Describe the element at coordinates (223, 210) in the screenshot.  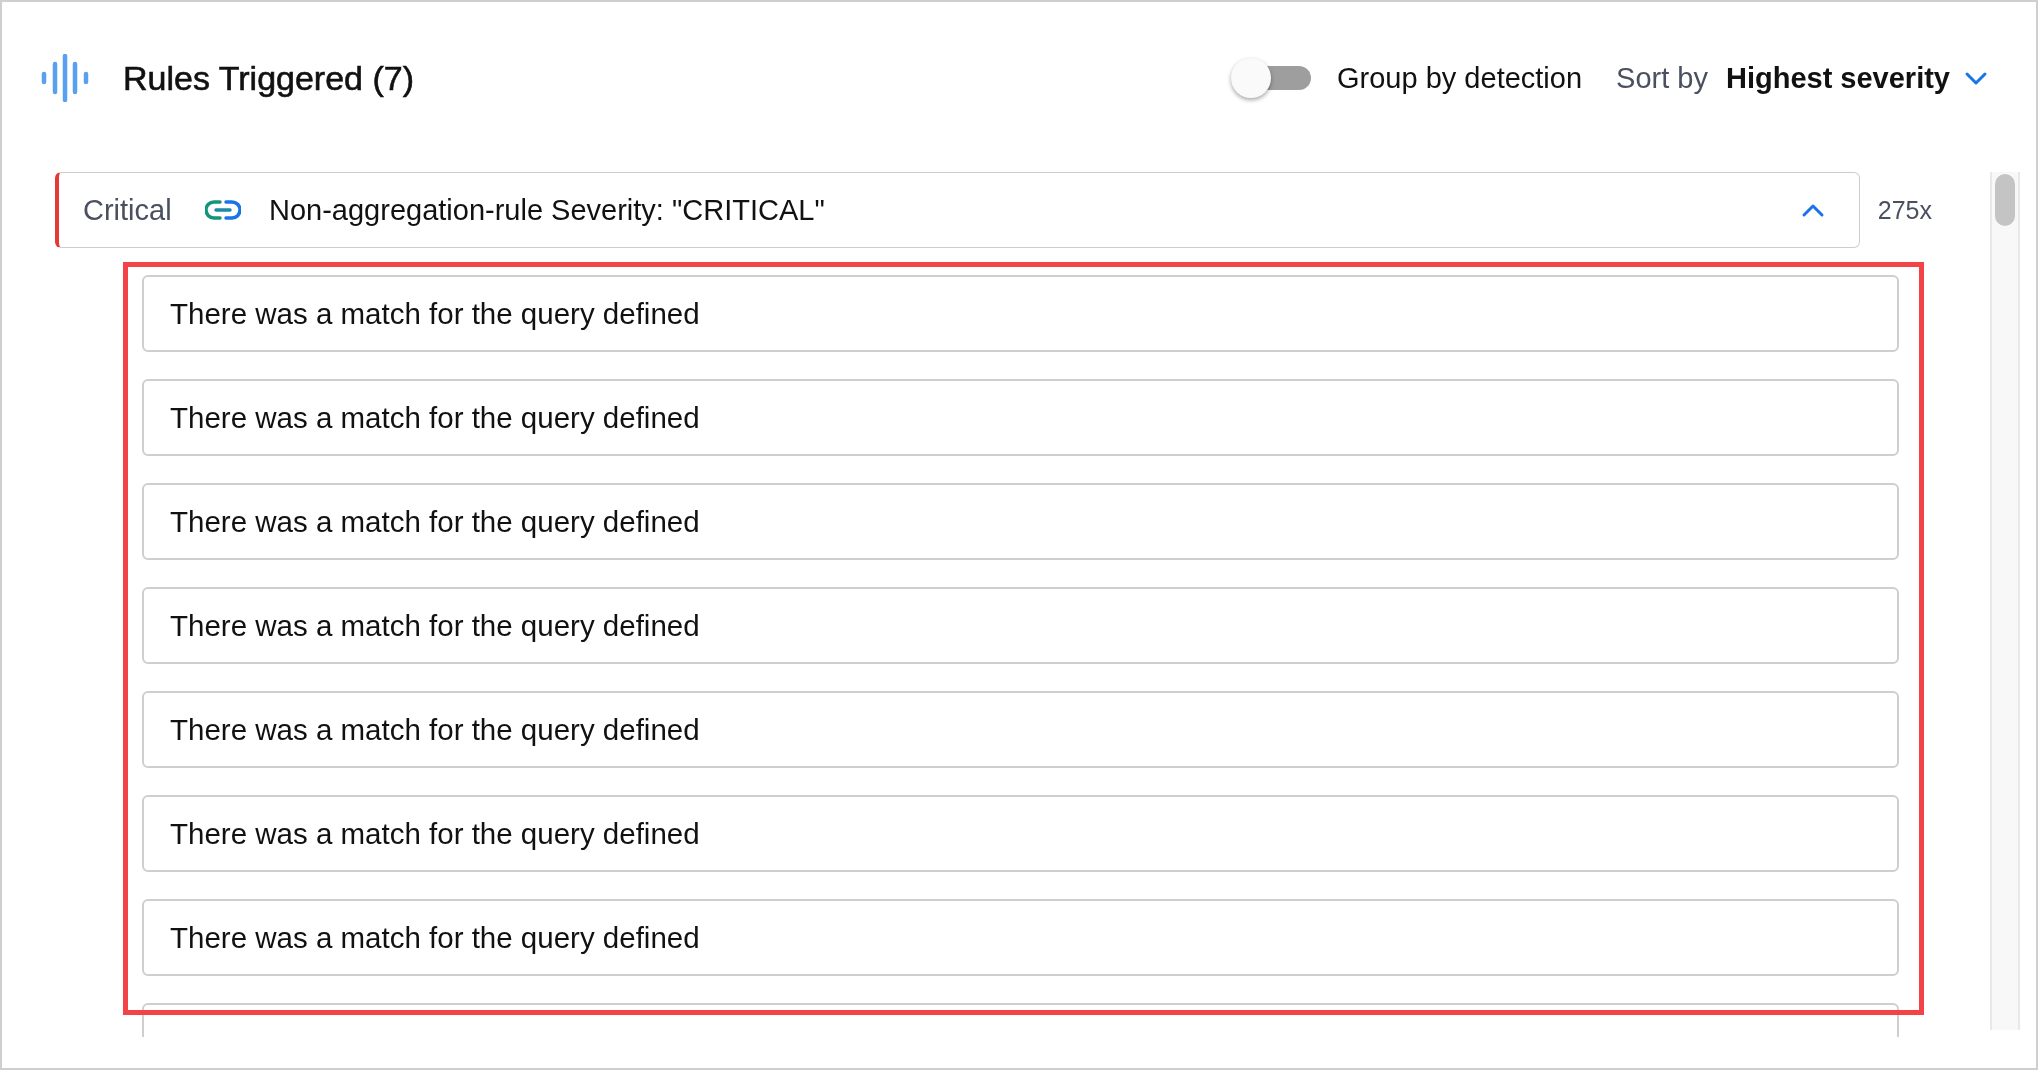
I see `link-icon` at that location.